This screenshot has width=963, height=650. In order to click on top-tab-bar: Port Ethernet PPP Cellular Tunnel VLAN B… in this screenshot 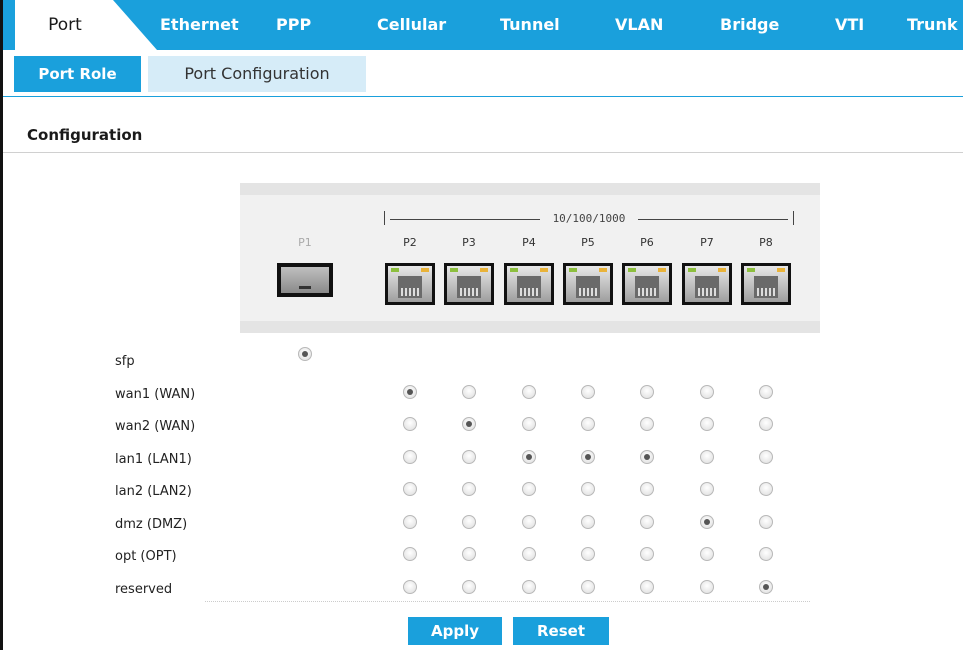, I will do `click(483, 25)`.